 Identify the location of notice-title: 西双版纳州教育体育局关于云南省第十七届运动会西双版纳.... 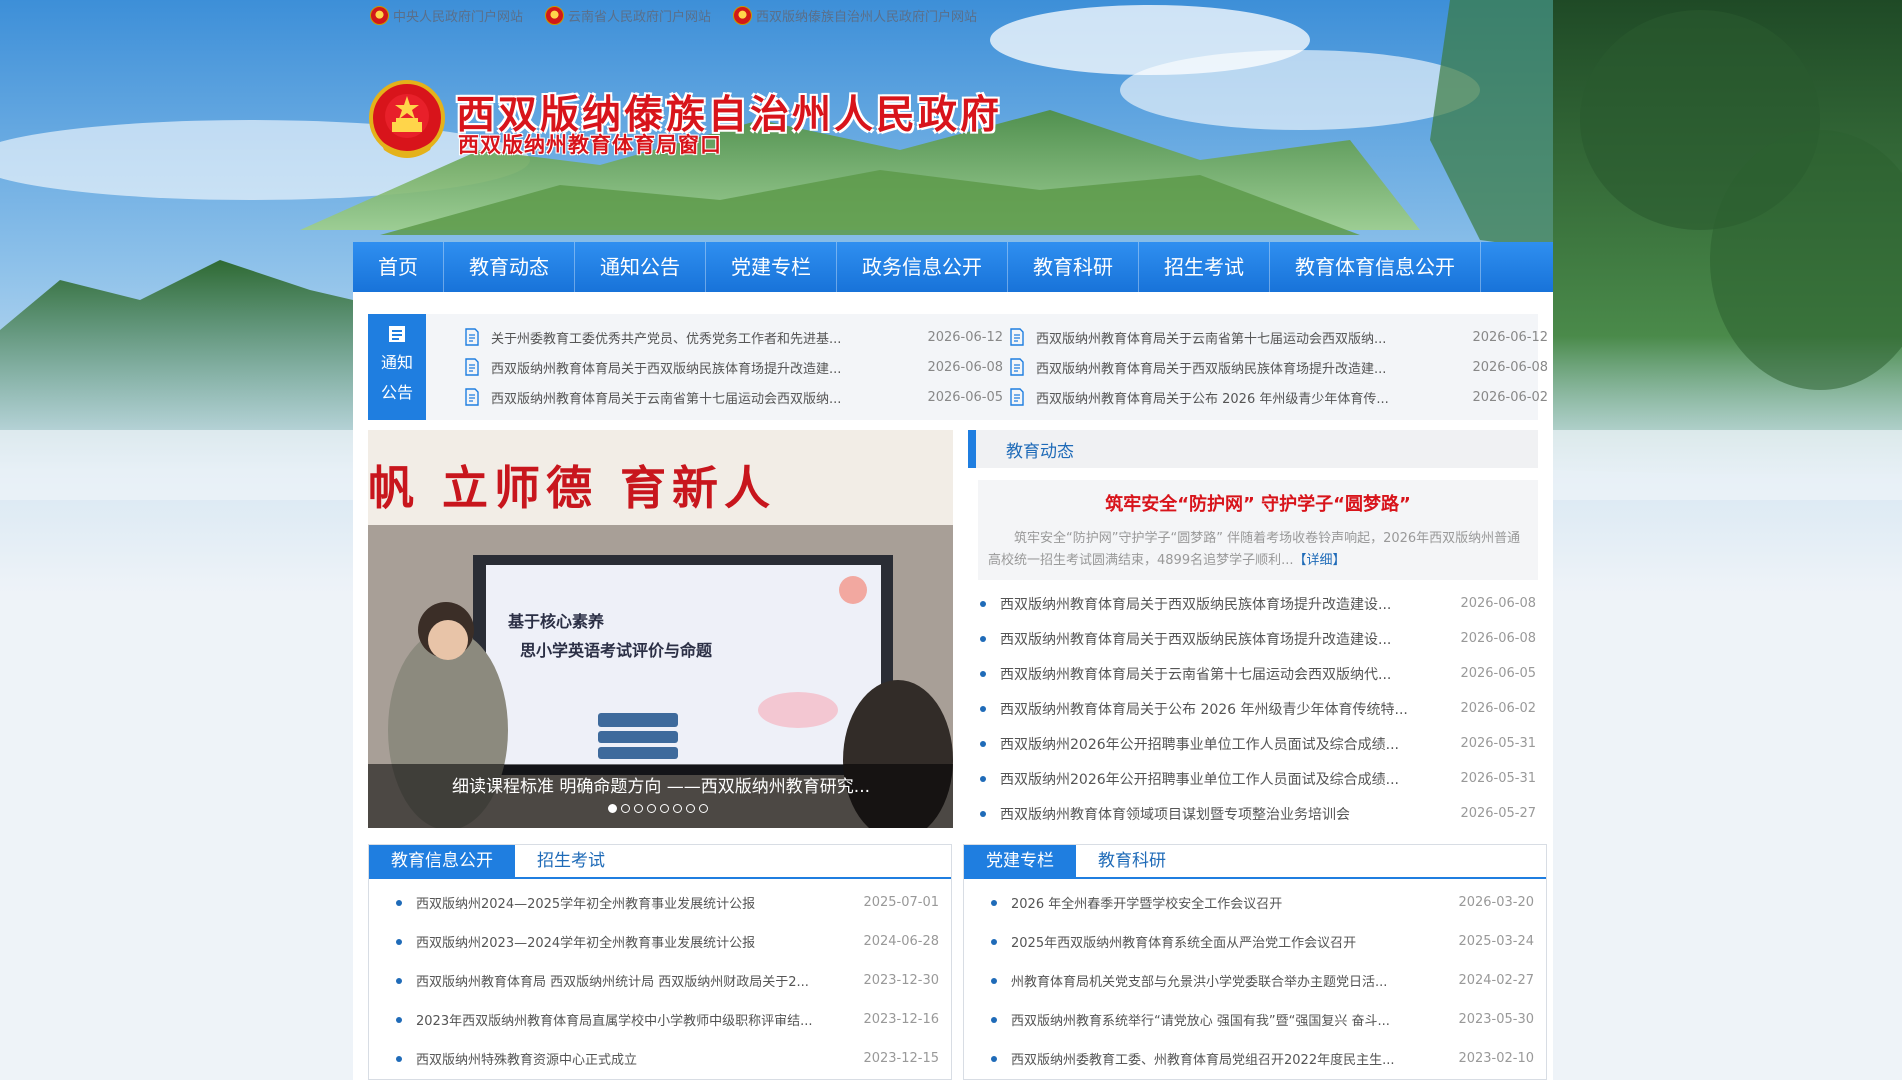
(1211, 339).